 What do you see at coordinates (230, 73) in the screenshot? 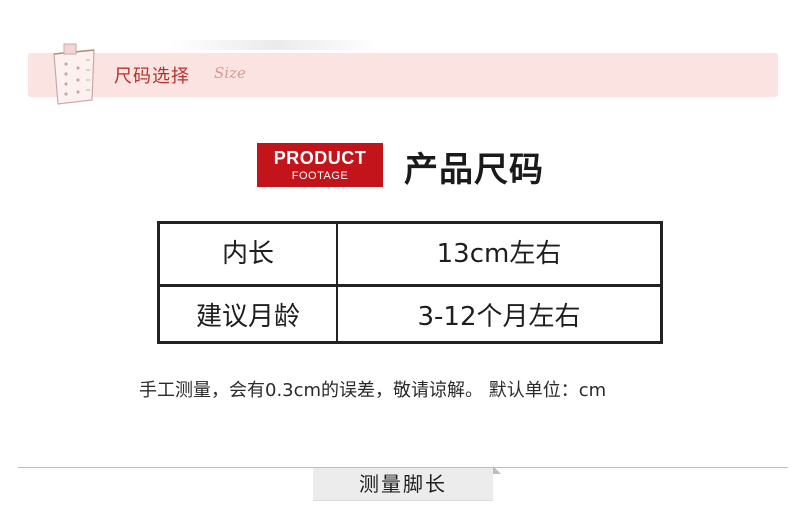
I see `banner-script-text: Size` at bounding box center [230, 73].